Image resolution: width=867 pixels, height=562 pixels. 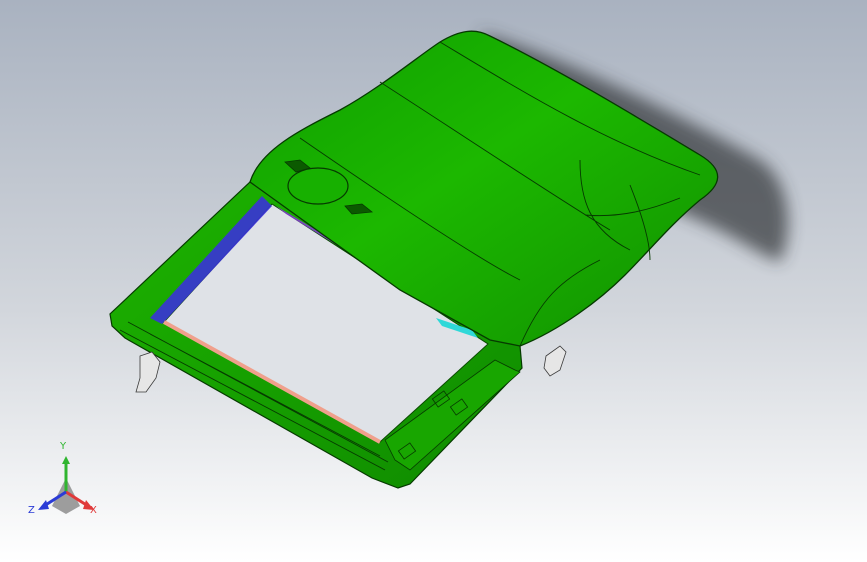 What do you see at coordinates (66, 482) in the screenshot?
I see `orientation-triad: Y X Z` at bounding box center [66, 482].